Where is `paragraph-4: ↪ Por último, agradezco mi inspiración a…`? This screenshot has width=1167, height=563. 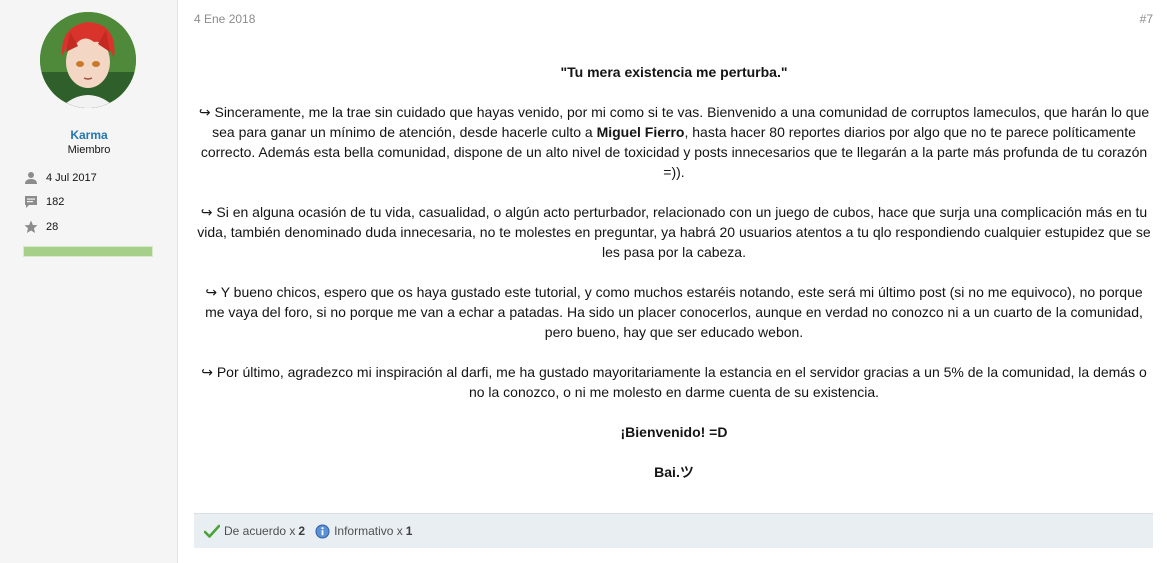 paragraph-4: ↪ Por último, agradezco mi inspiración a… is located at coordinates (674, 382).